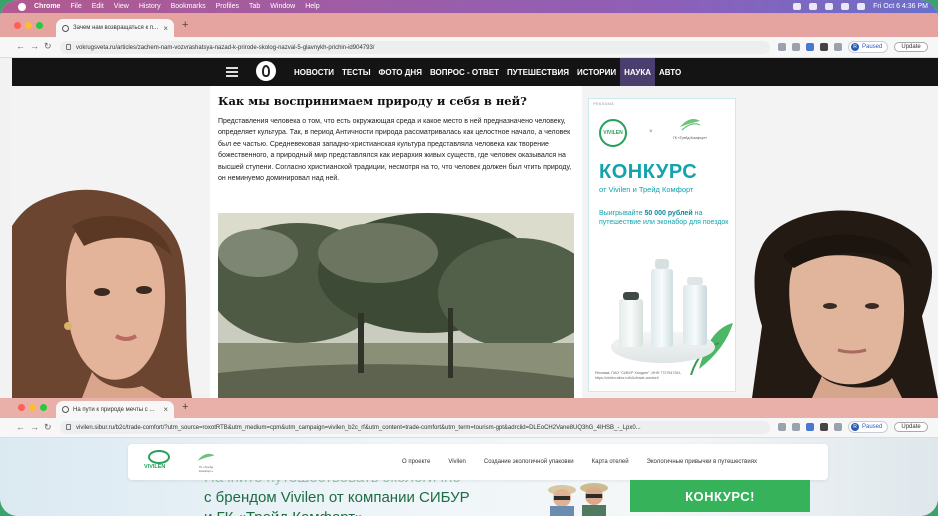  Describe the element at coordinates (232, 72) in the screenshot. I see `hamburger-menu-icon` at that location.